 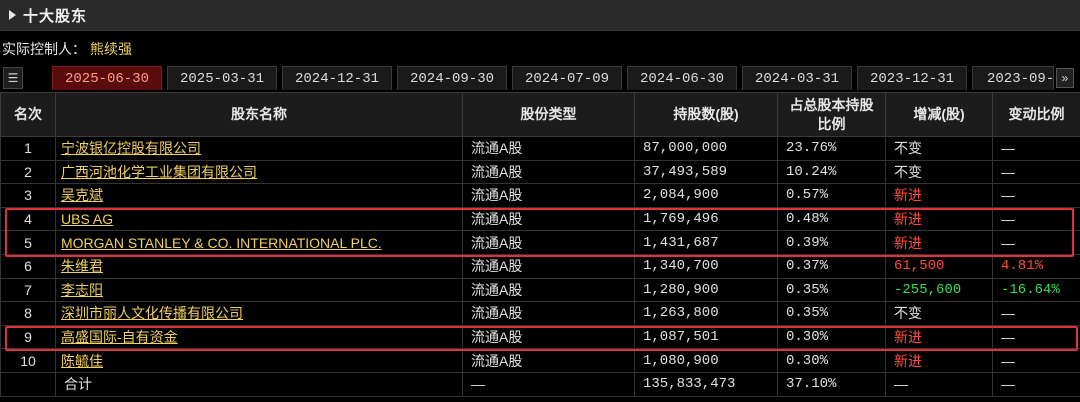 I want to click on table-row: 9 高盛国际-自有资金 流通A股 1,087,501 0.30% 新进 —, so click(x=540, y=337).